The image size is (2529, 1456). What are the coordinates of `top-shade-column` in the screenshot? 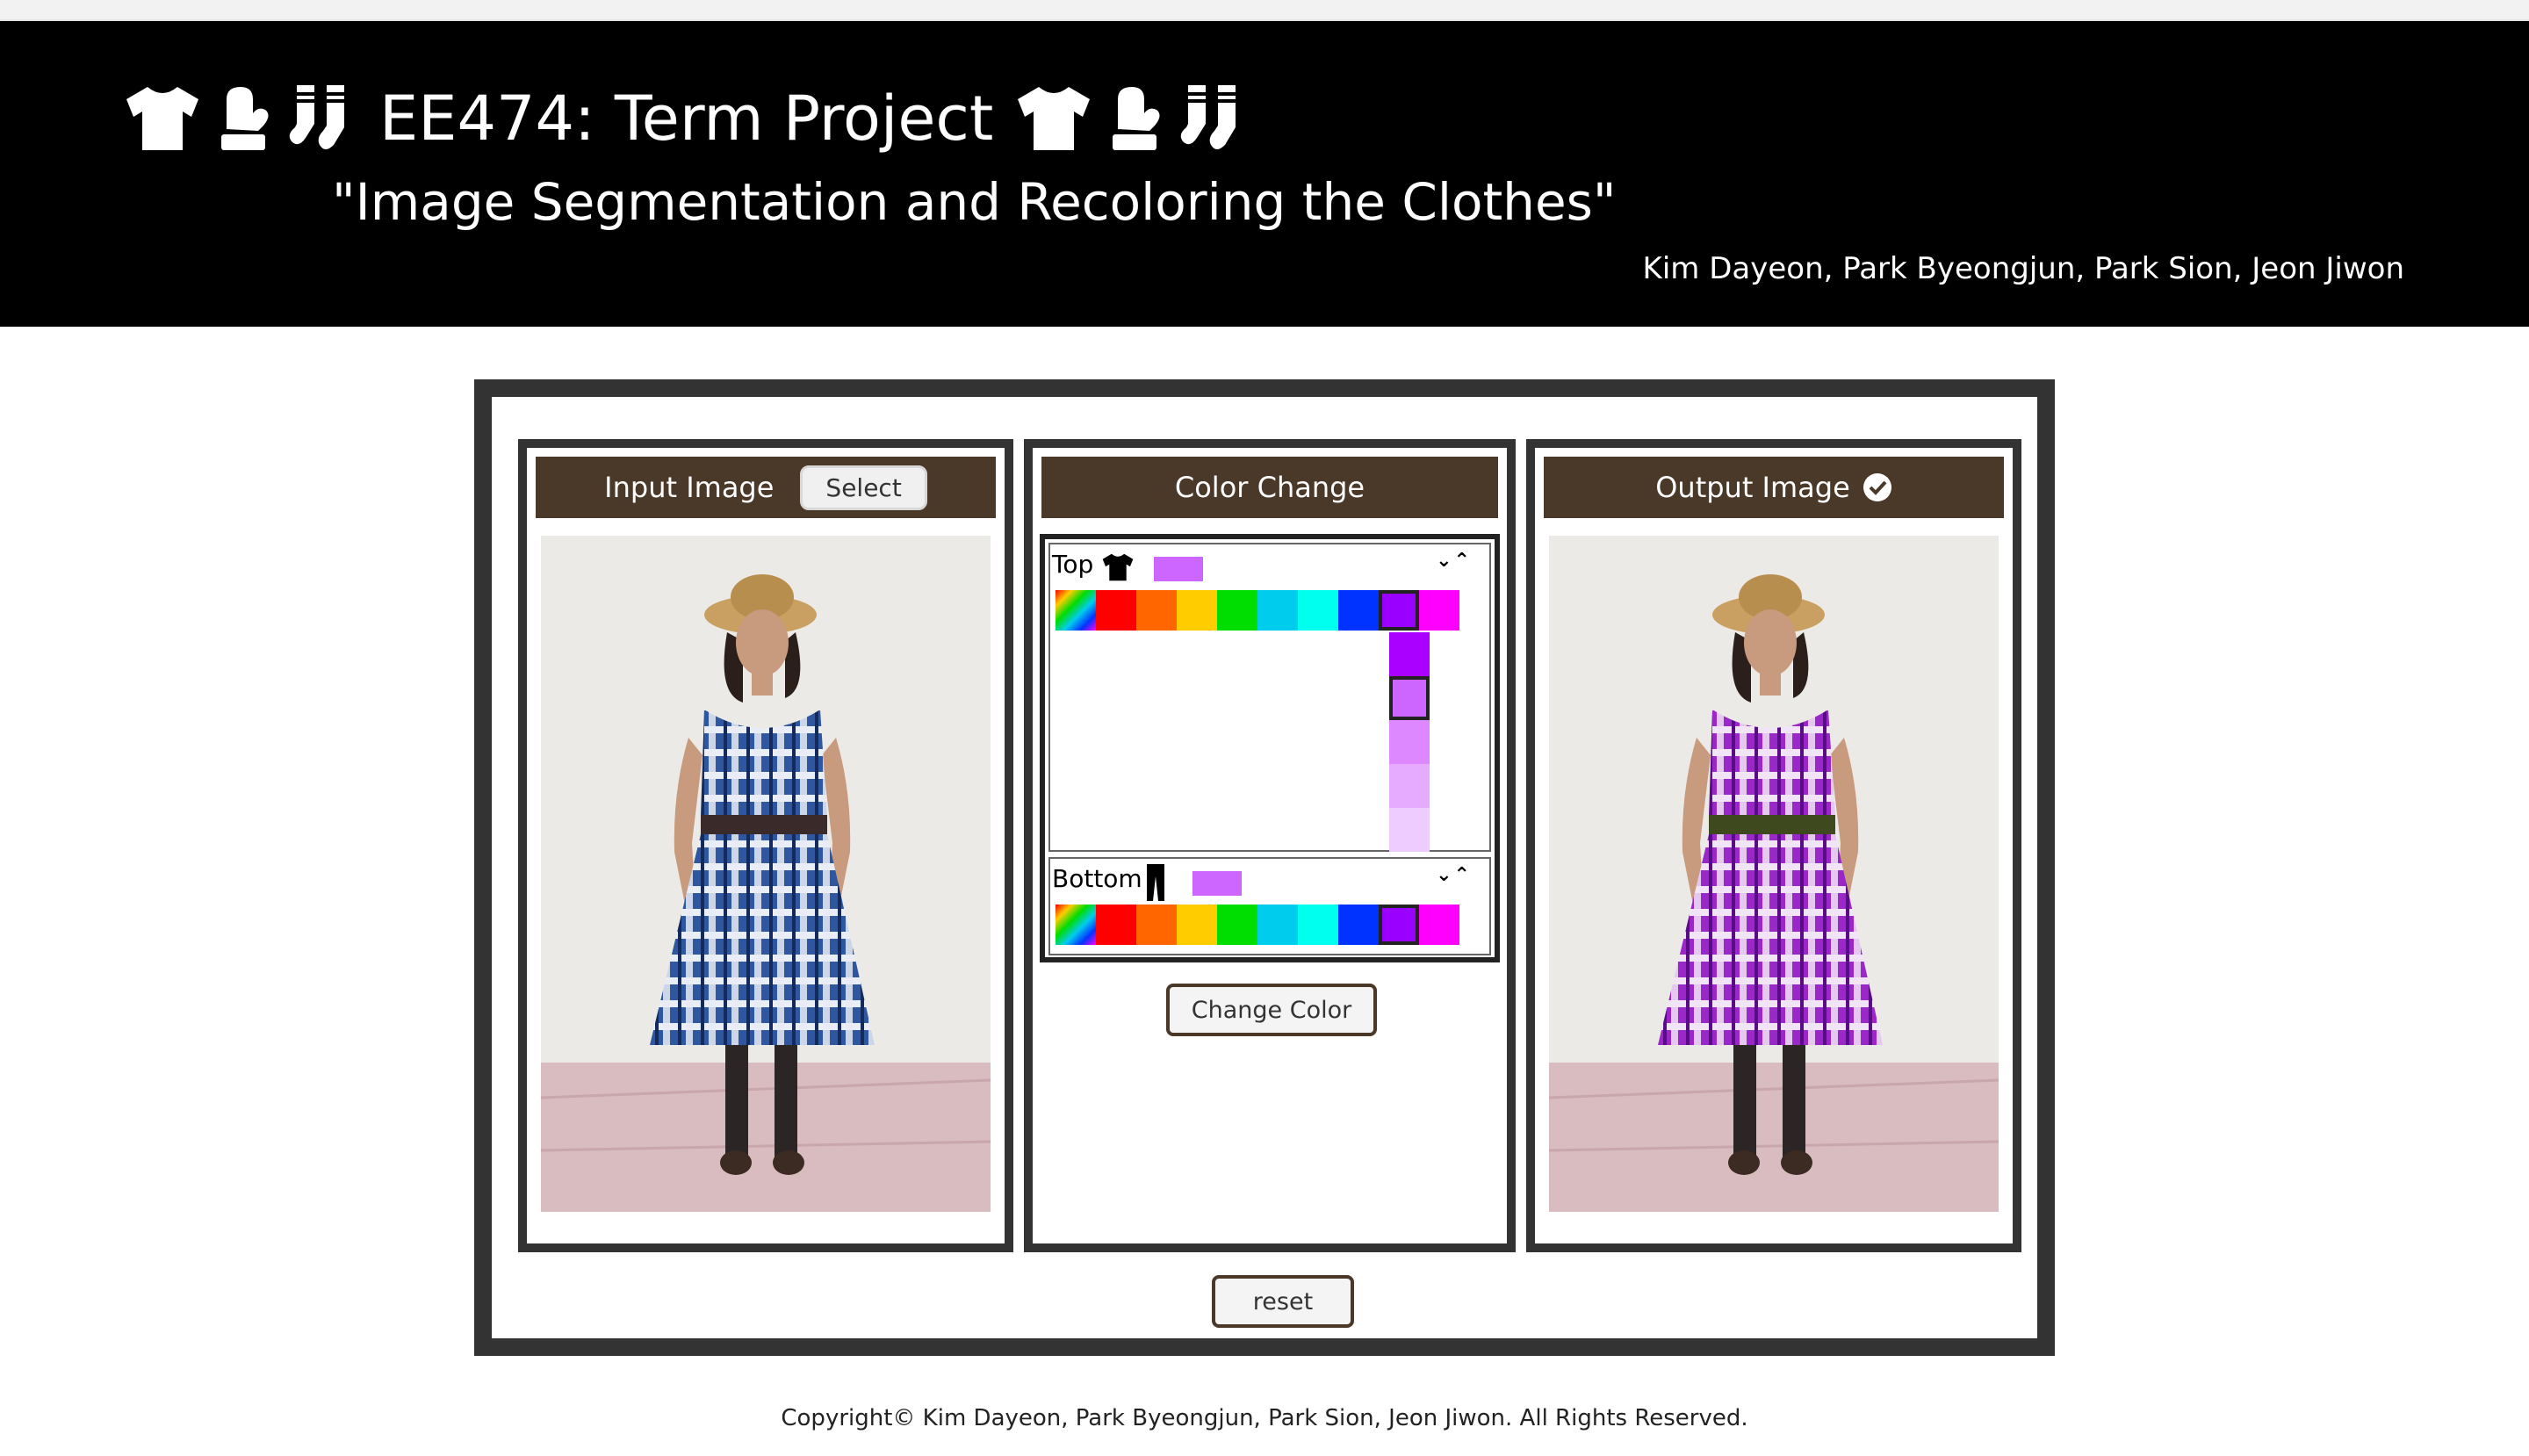 It's located at (1410, 742).